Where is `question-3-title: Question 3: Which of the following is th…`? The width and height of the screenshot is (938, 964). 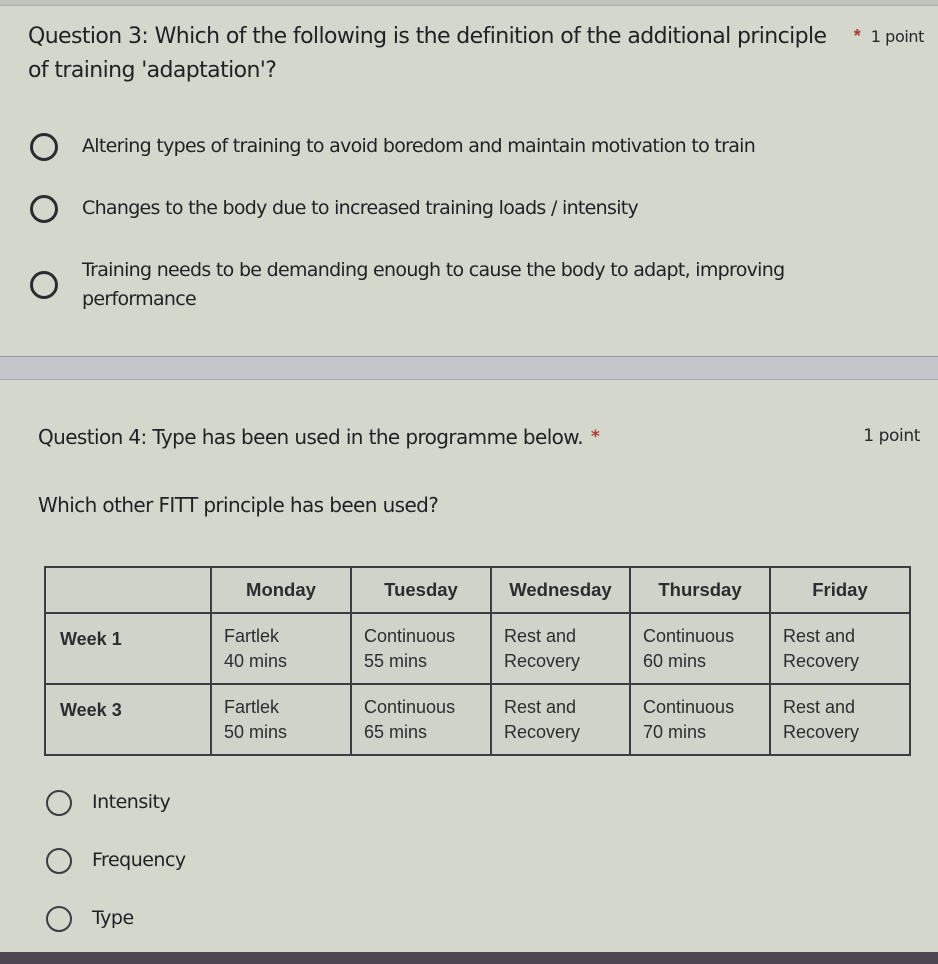
question-3-title: Question 3: Which of the following is th… is located at coordinates (427, 53).